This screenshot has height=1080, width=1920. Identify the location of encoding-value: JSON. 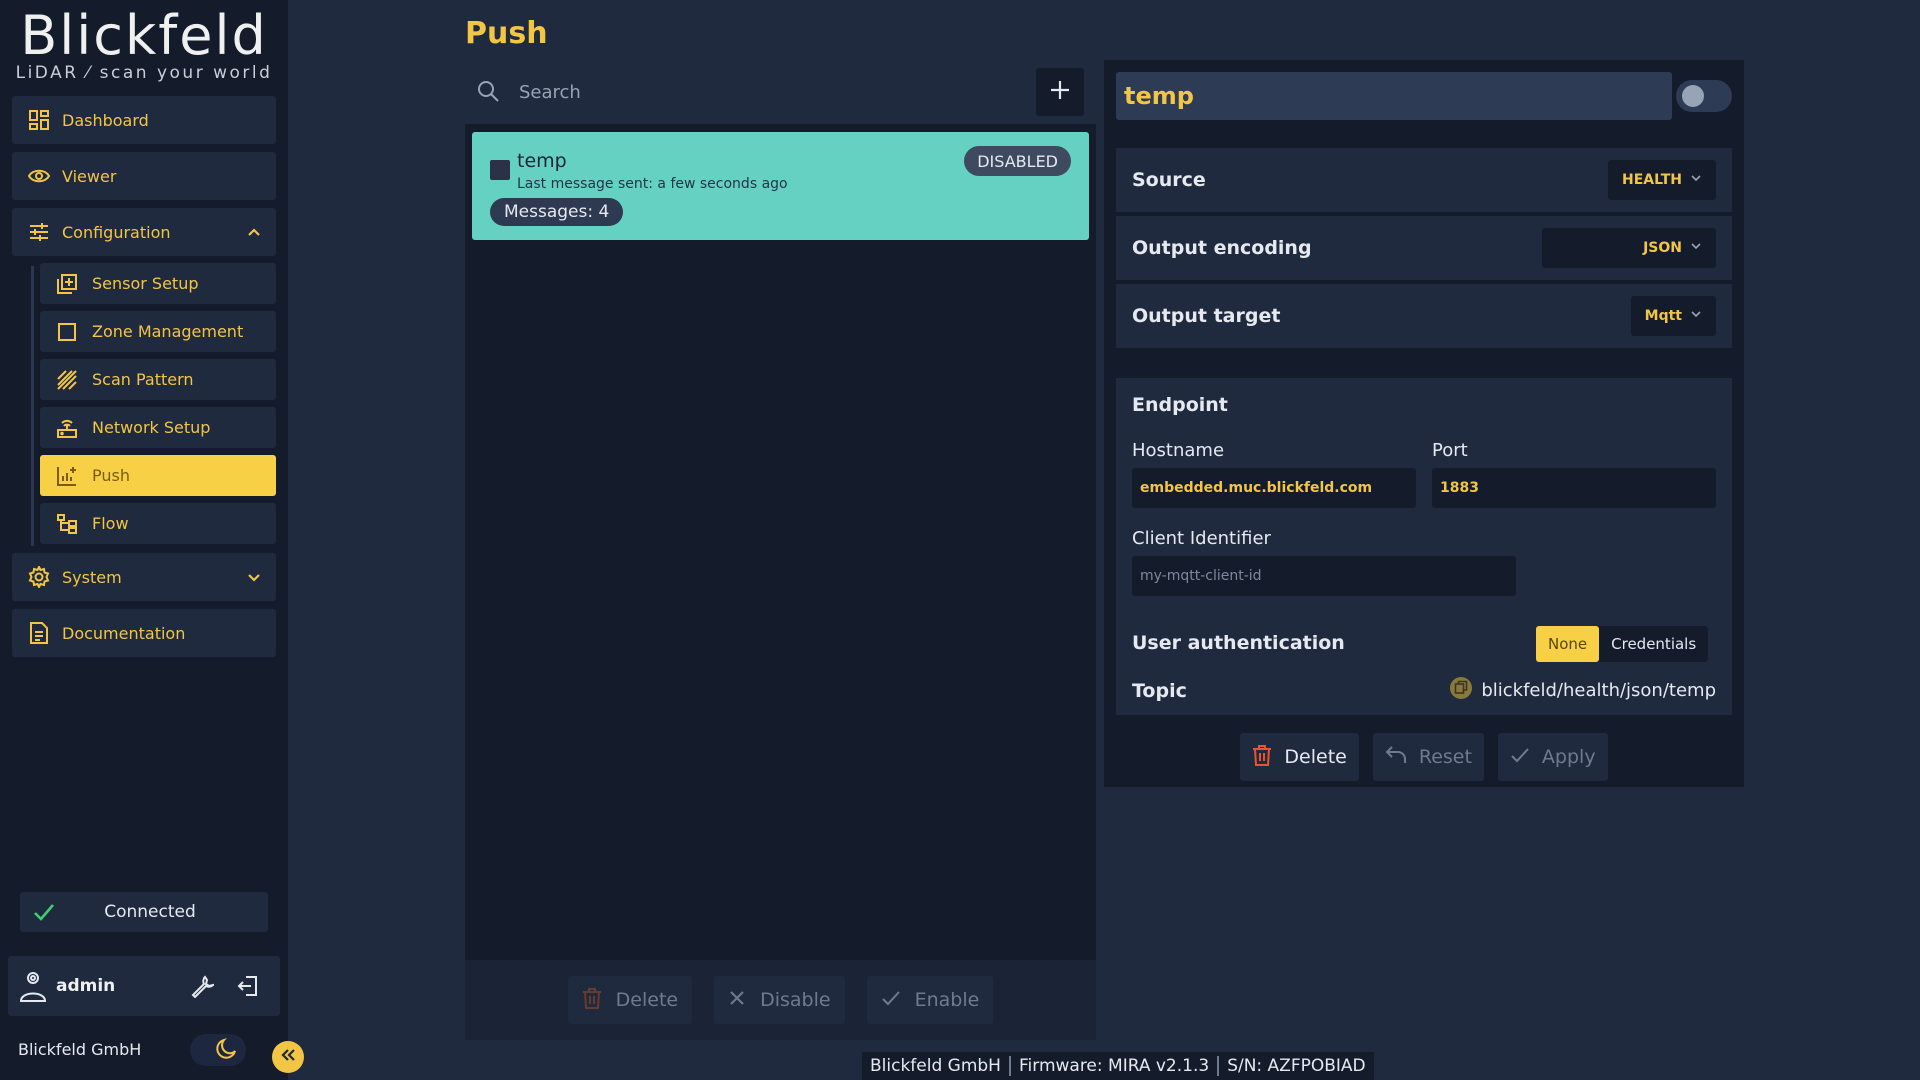
(1662, 248).